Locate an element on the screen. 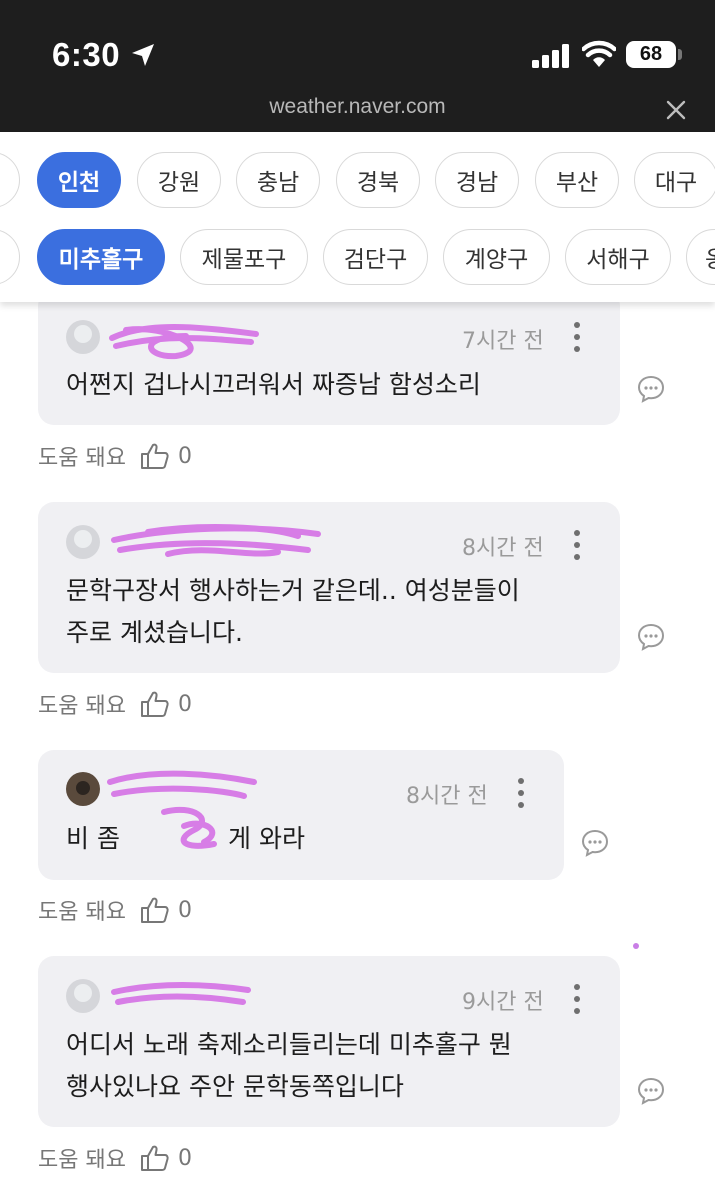 This screenshot has height=1200, width=715. comment-text-line: 어쩐지 겁나시끄러워서 짜증남 함성소리 is located at coordinates (273, 384).